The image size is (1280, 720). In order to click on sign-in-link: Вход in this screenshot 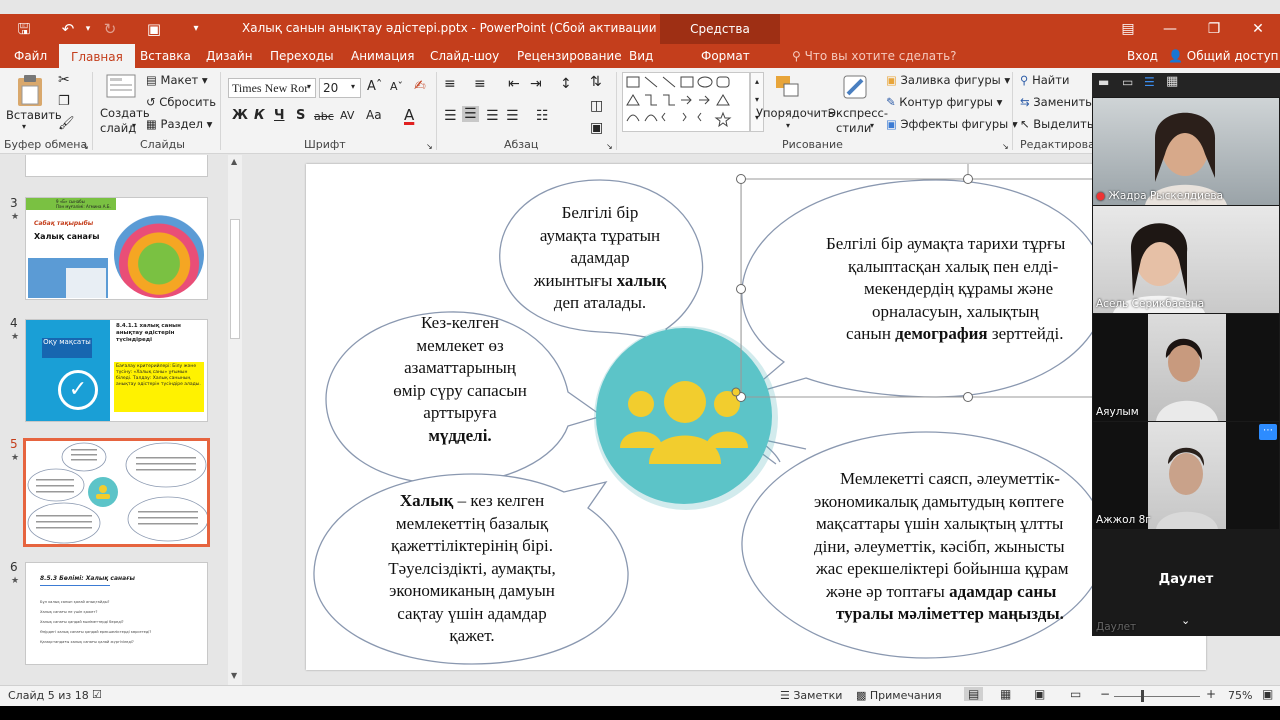, I will do `click(1142, 56)`.